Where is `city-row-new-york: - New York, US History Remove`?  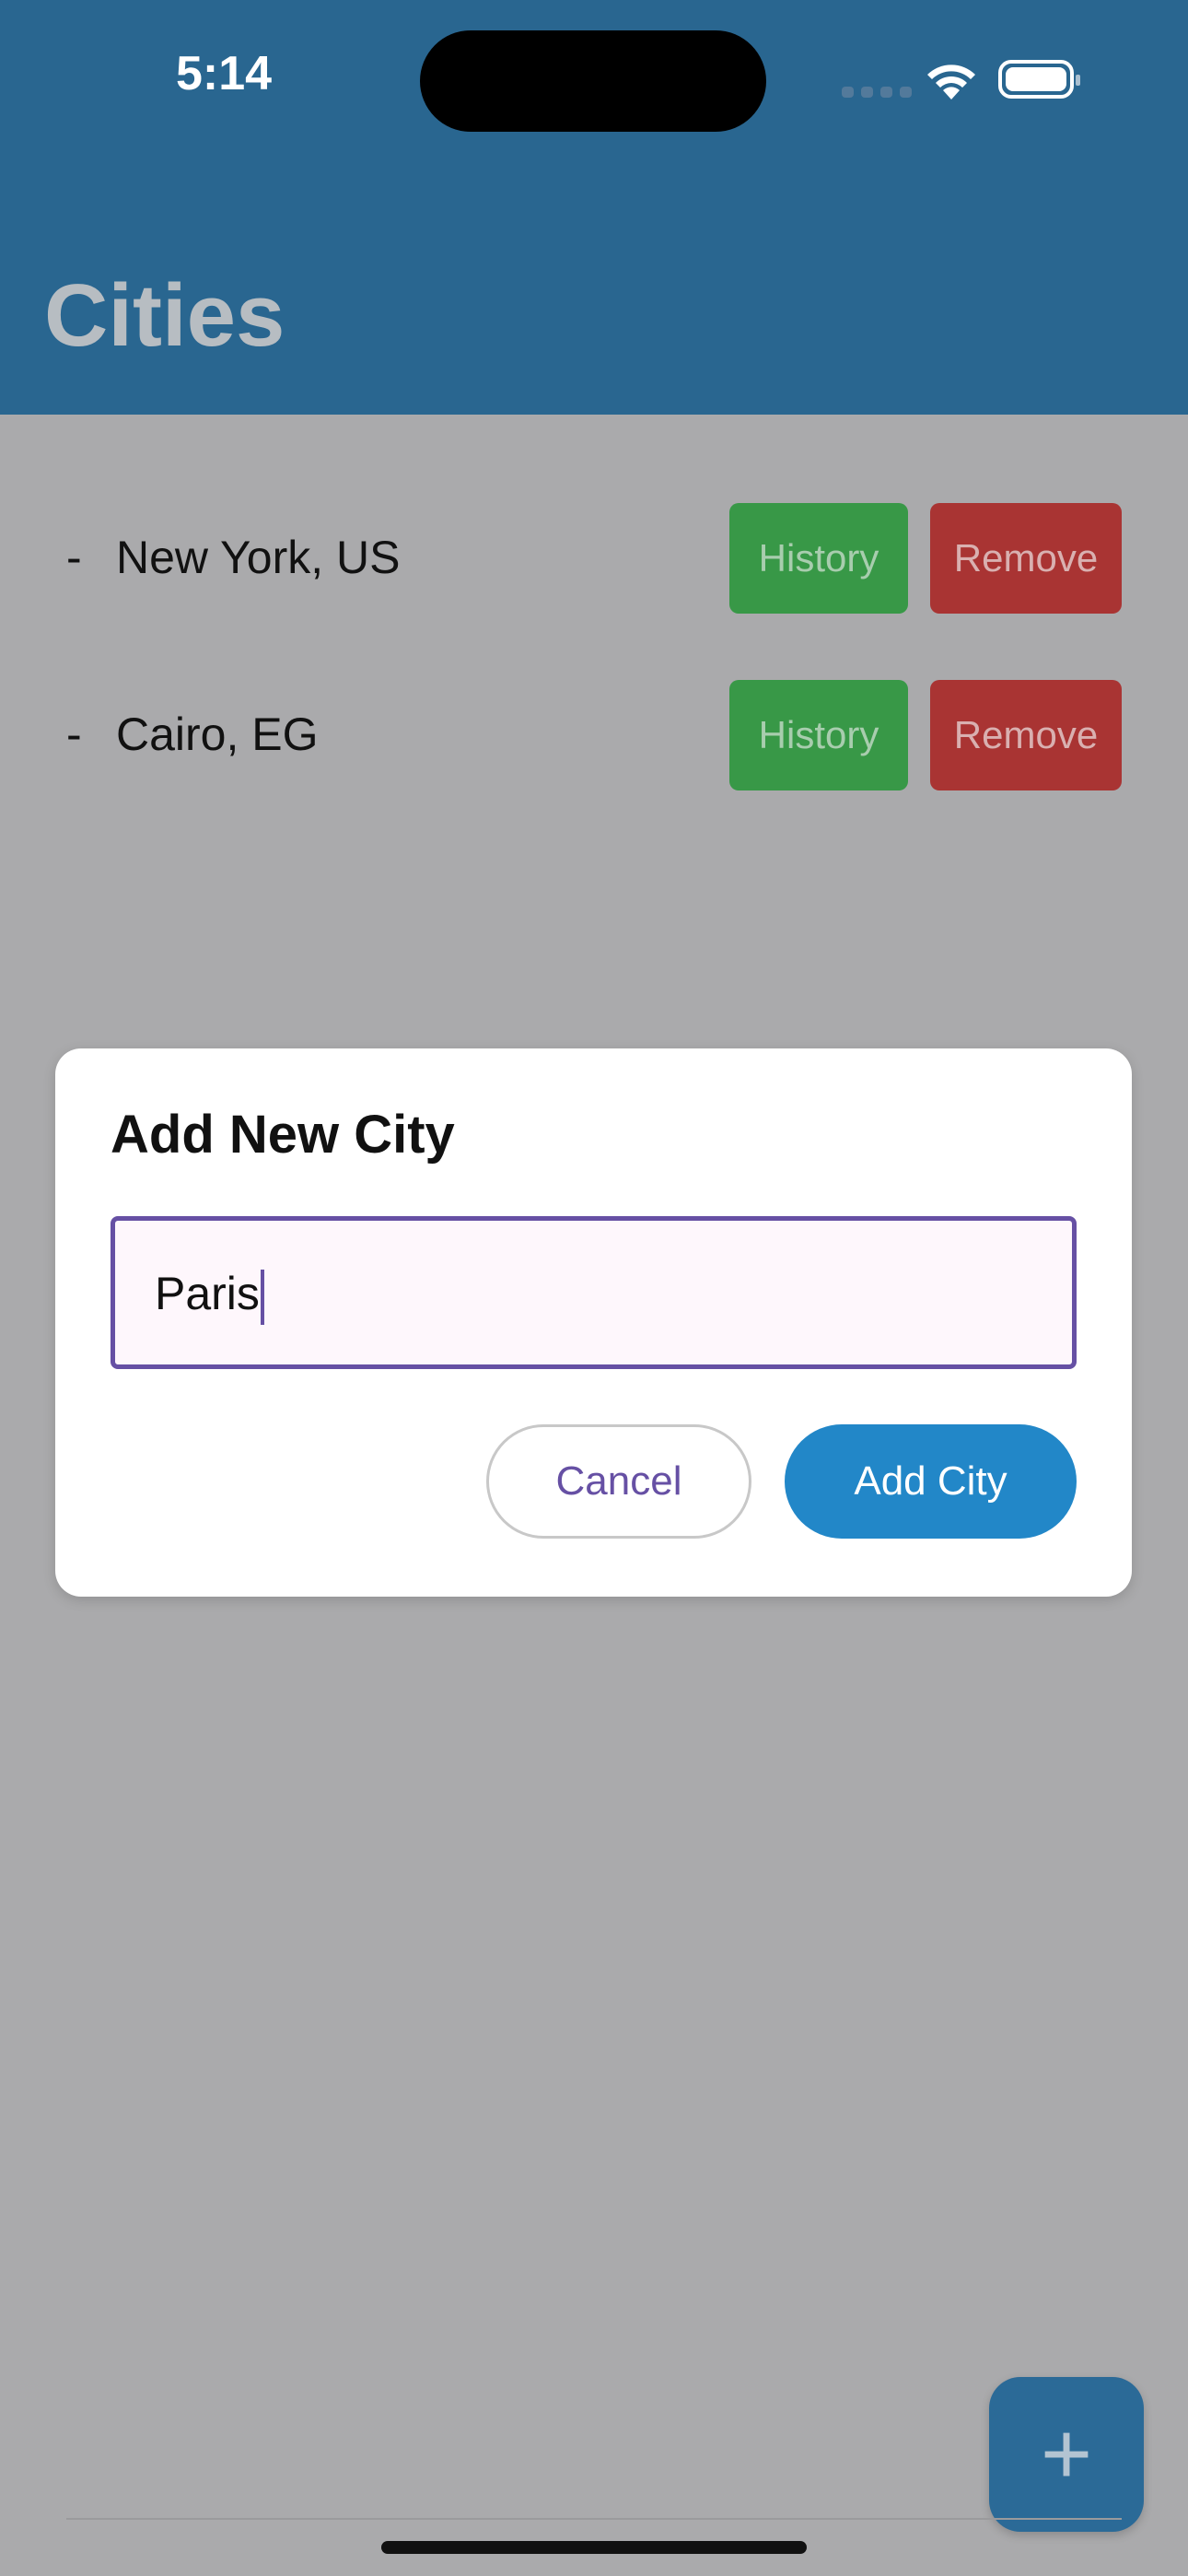 city-row-new-york: - New York, US History Remove is located at coordinates (594, 558).